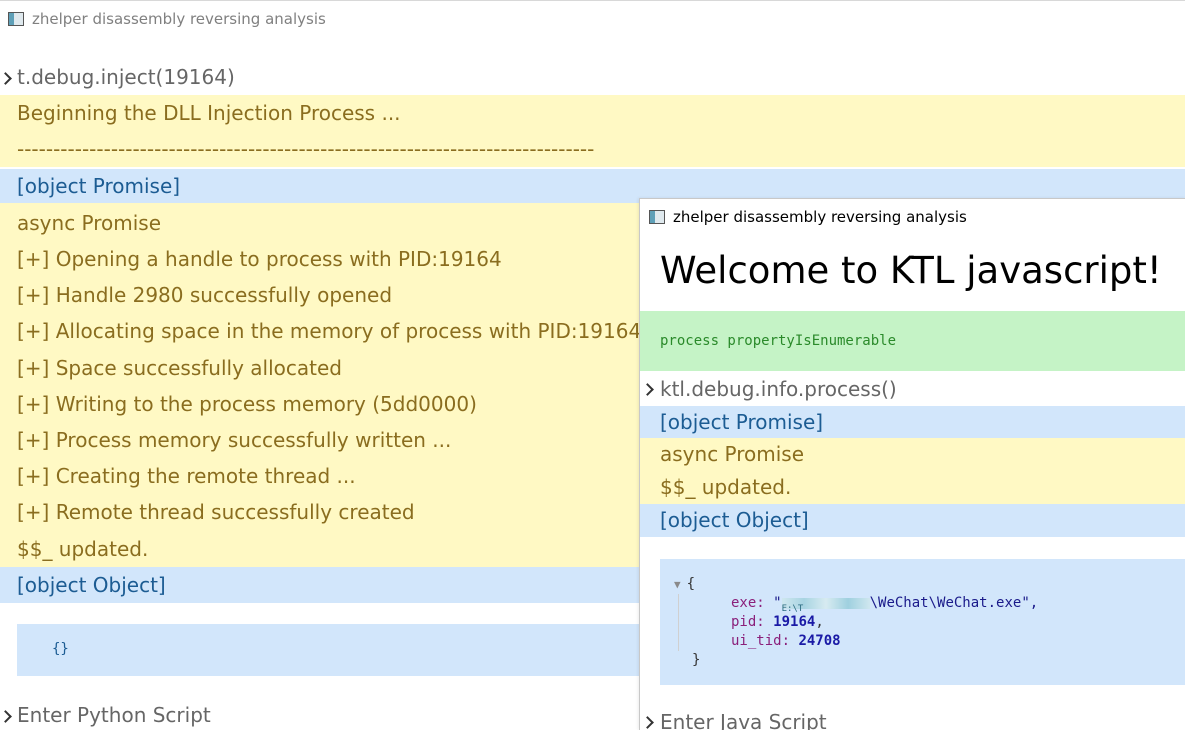 The width and height of the screenshot is (1185, 730). What do you see at coordinates (761, 641) in the screenshot?
I see `json-key: ui_tid:` at bounding box center [761, 641].